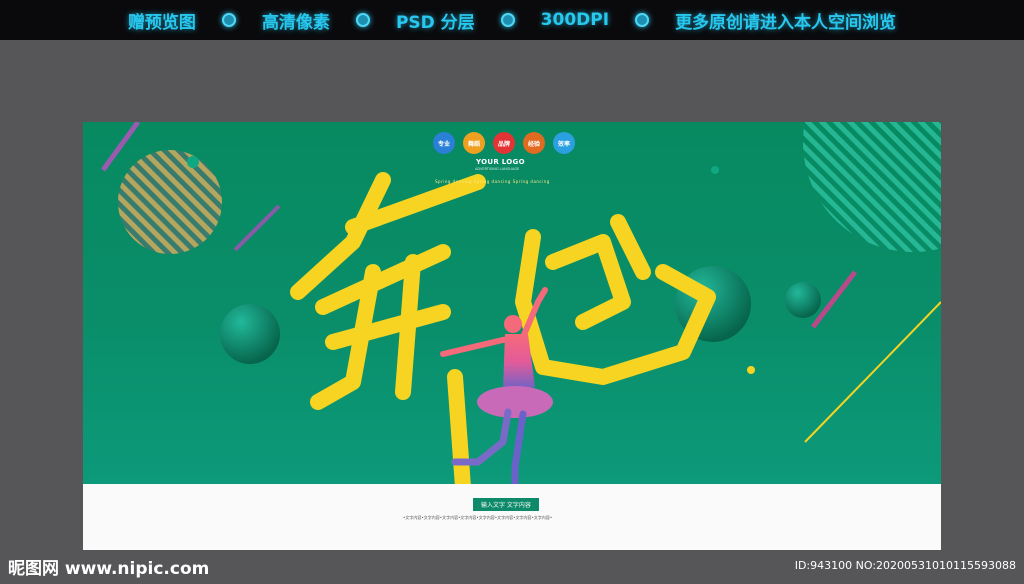  I want to click on badge: 舞蹈, so click(474, 143).